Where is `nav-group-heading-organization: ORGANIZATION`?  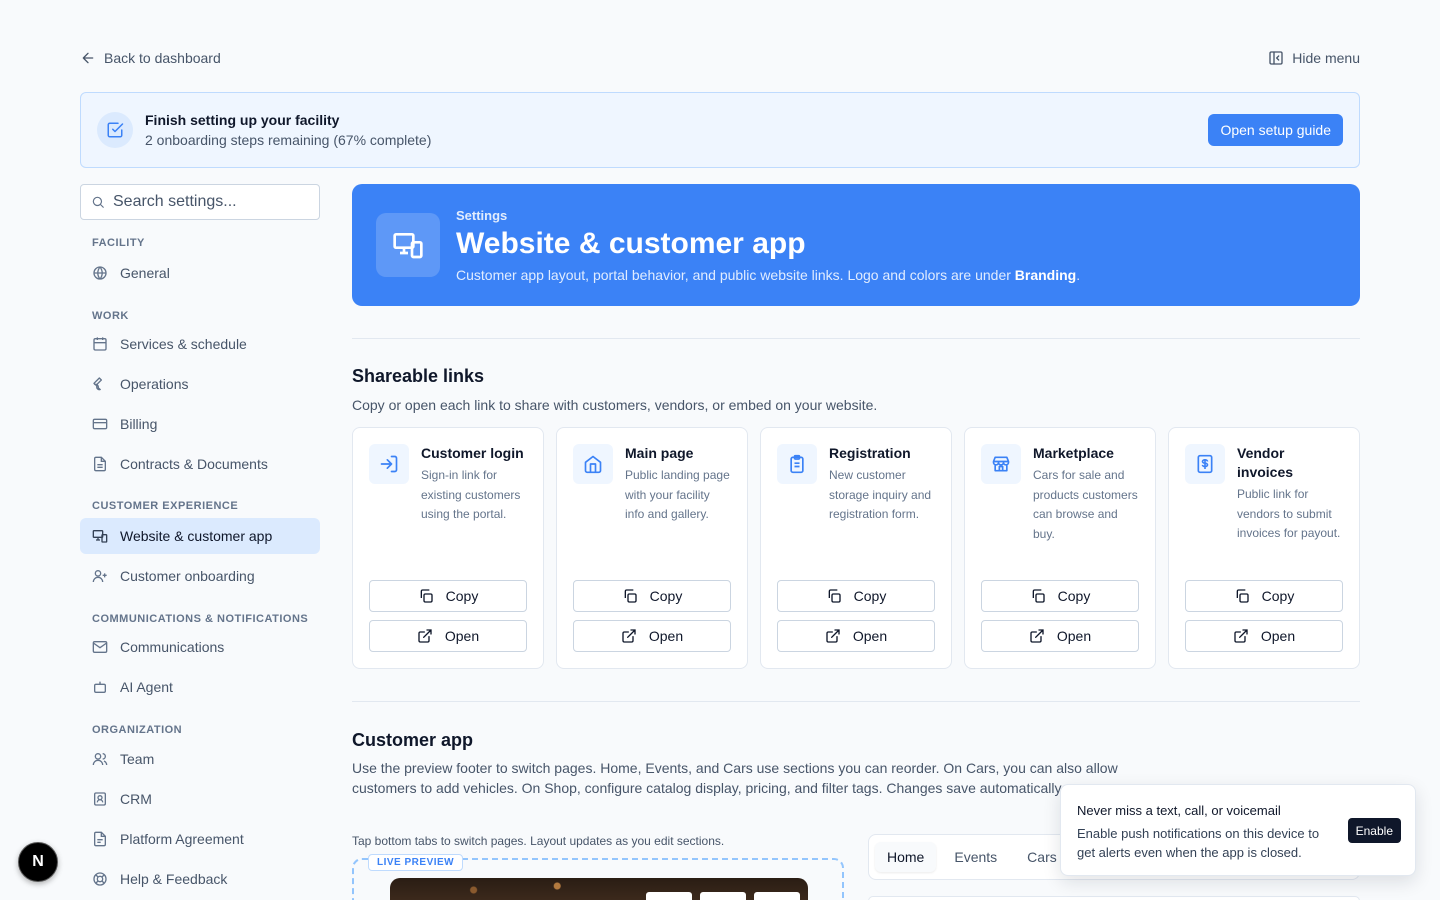 nav-group-heading-organization: ORGANIZATION is located at coordinates (137, 730).